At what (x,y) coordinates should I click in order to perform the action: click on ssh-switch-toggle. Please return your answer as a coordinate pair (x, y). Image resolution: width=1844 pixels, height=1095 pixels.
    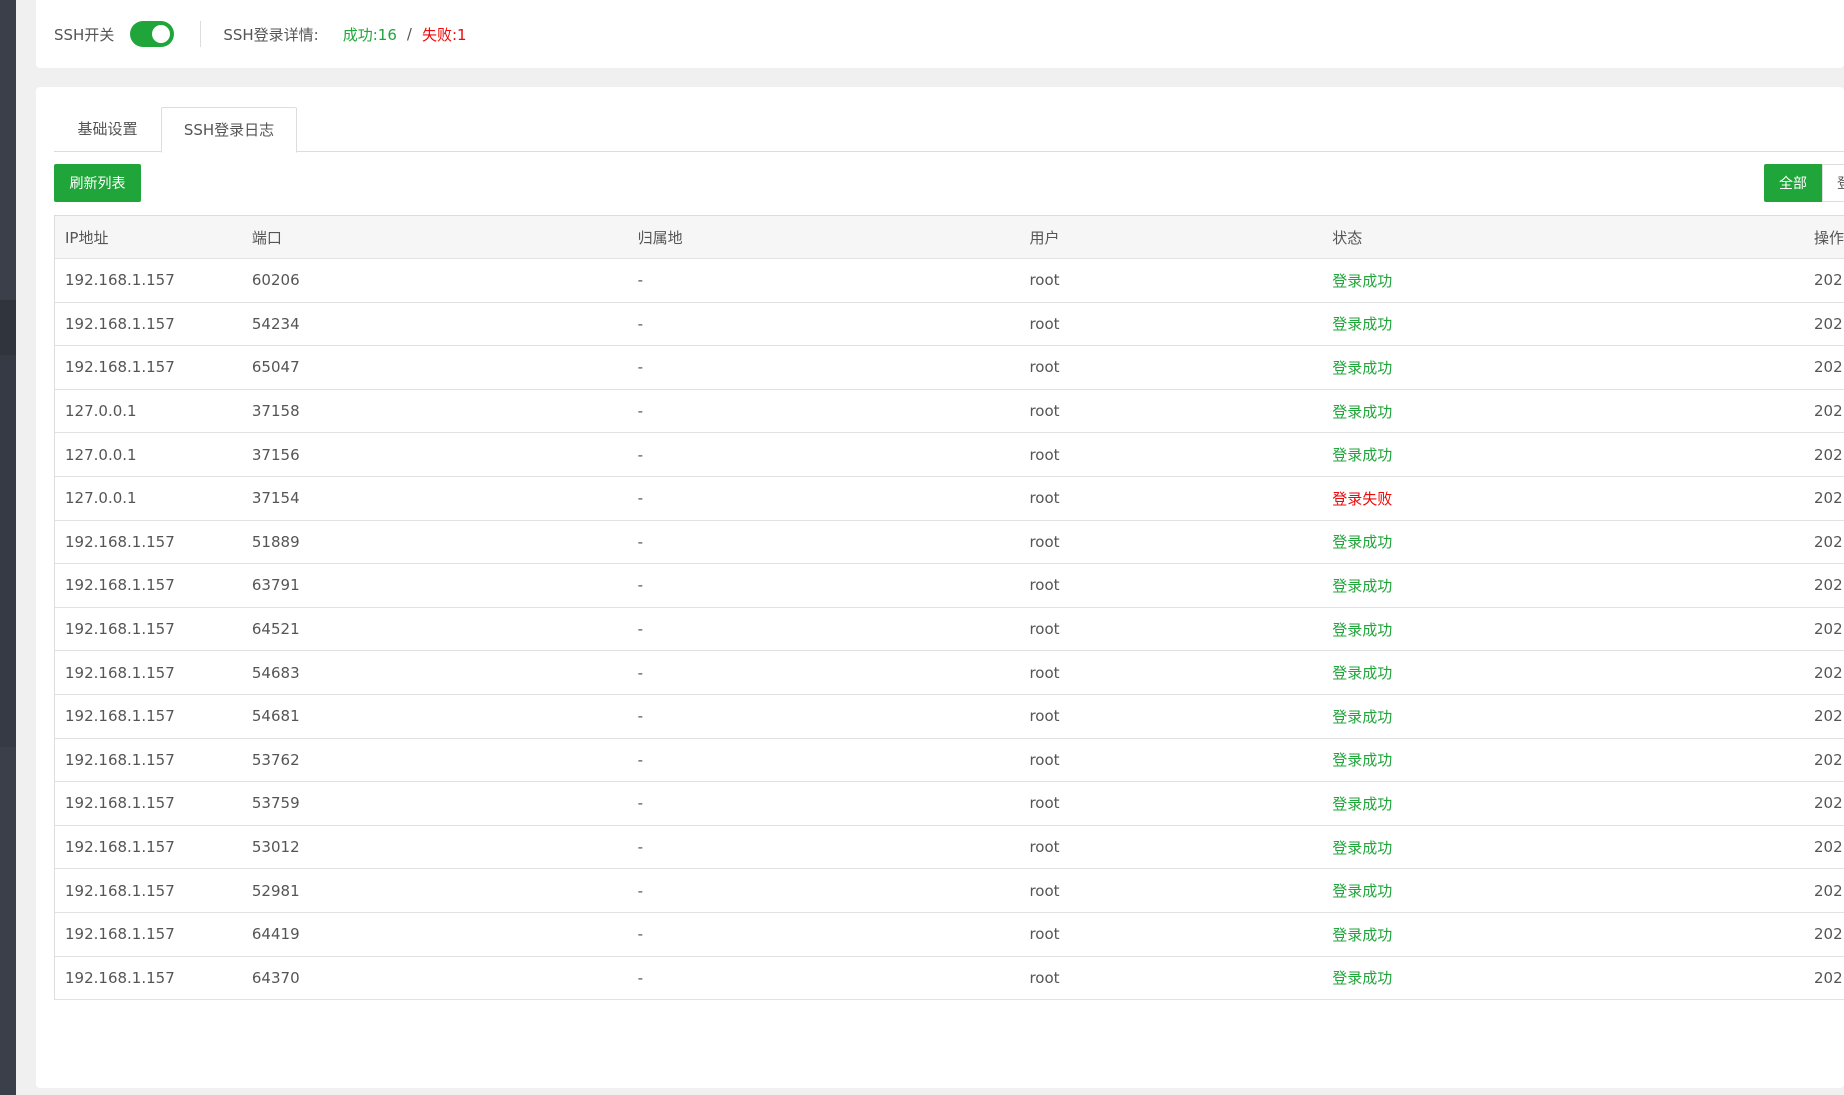
    Looking at the image, I should click on (152, 34).